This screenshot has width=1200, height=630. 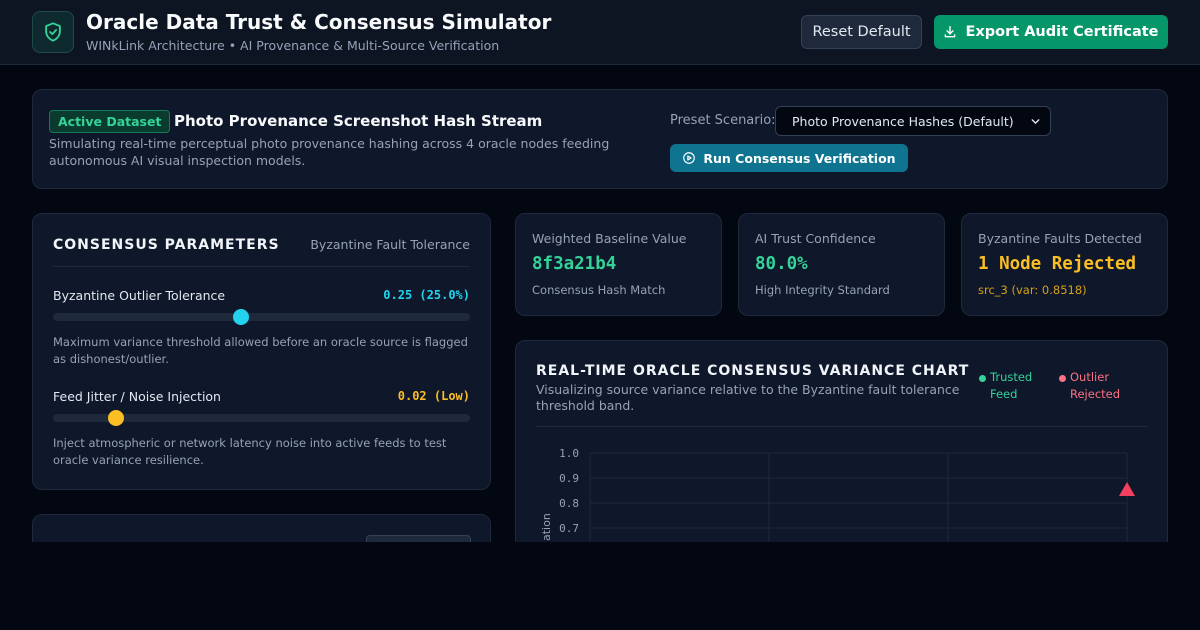 I want to click on outlier-point-marker, so click(x=1127, y=489).